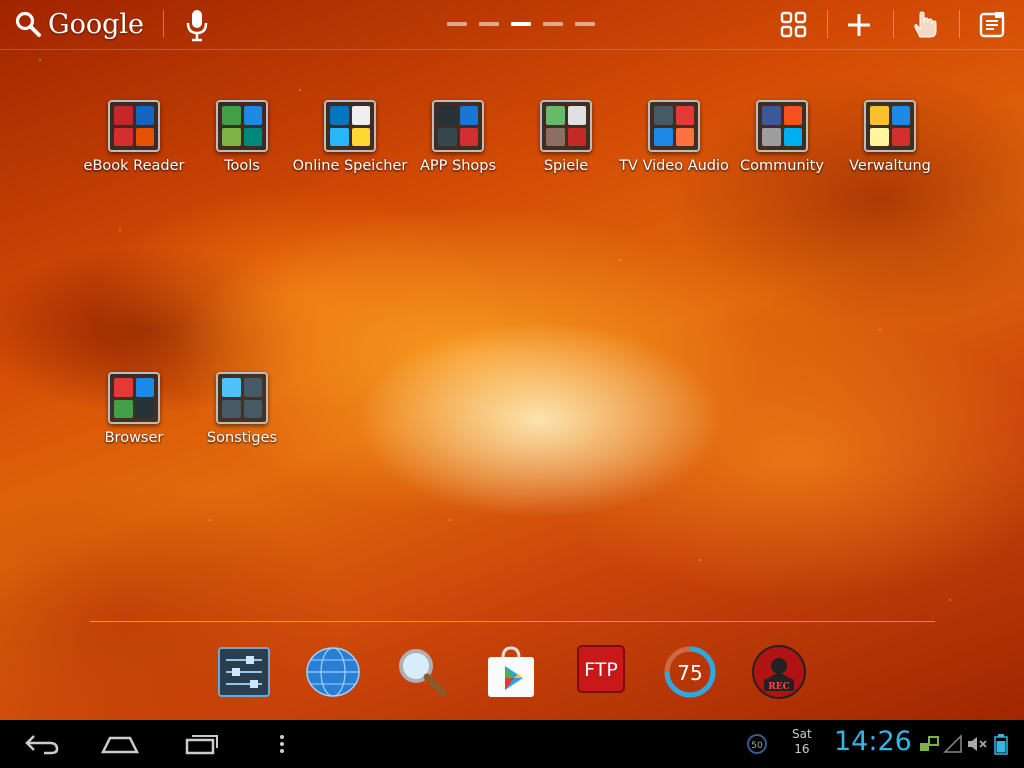 The image size is (1024, 768). I want to click on folder-label: Browser, so click(134, 438).